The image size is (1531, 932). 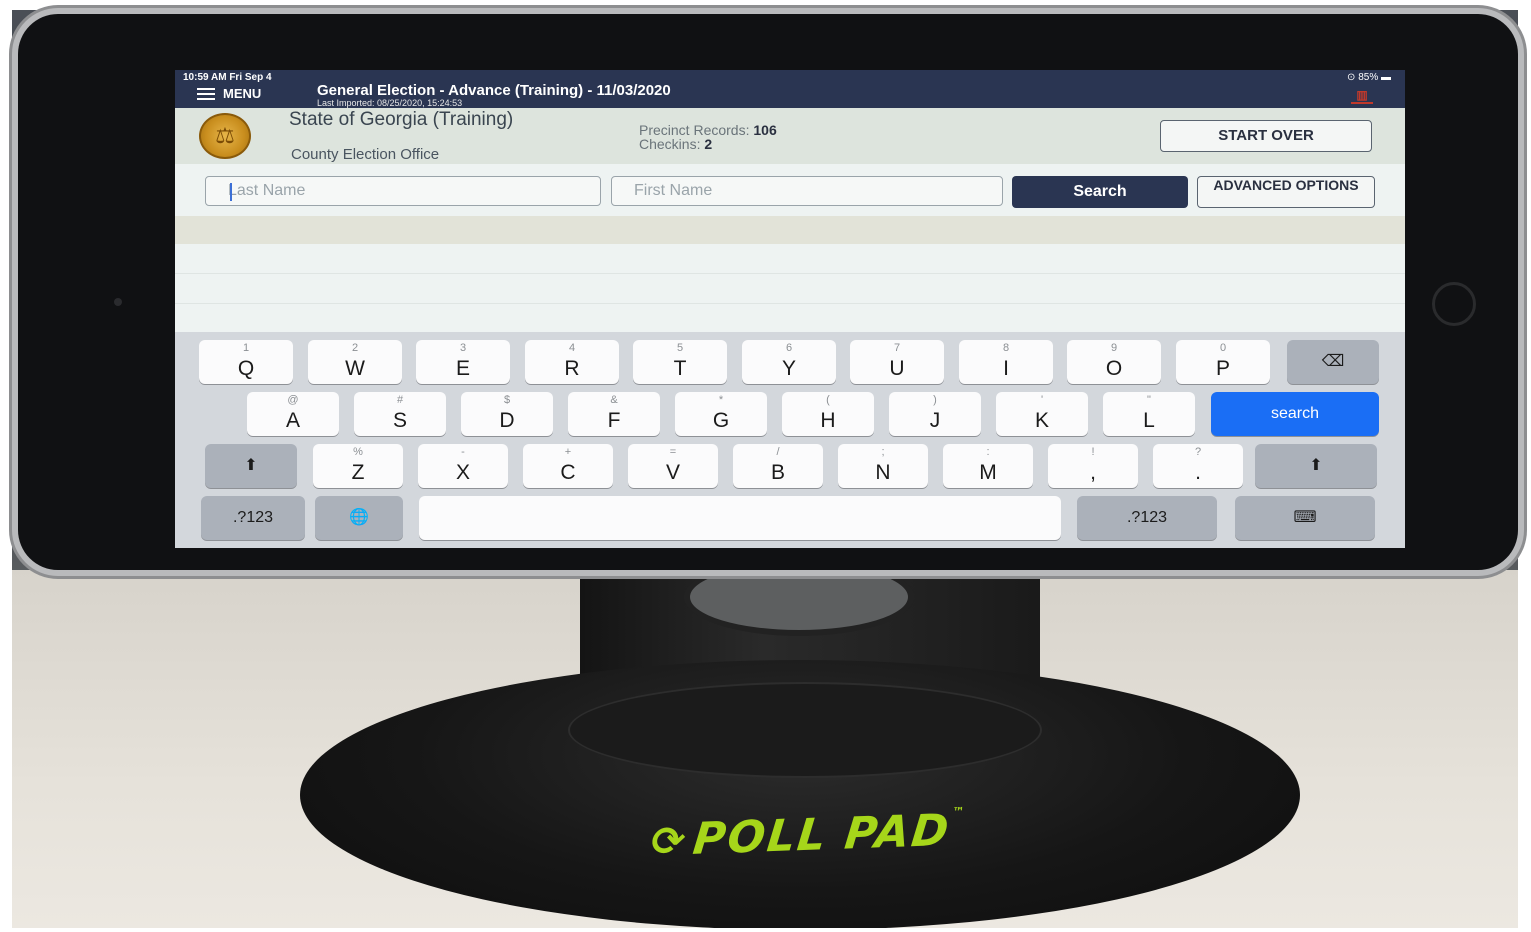 What do you see at coordinates (1042, 414) in the screenshot?
I see `key-k: ' K` at bounding box center [1042, 414].